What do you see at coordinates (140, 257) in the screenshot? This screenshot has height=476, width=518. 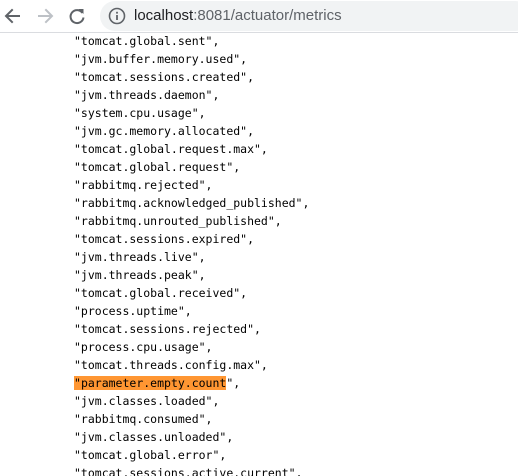 I see `list-item: "jvm.threads.live",` at bounding box center [140, 257].